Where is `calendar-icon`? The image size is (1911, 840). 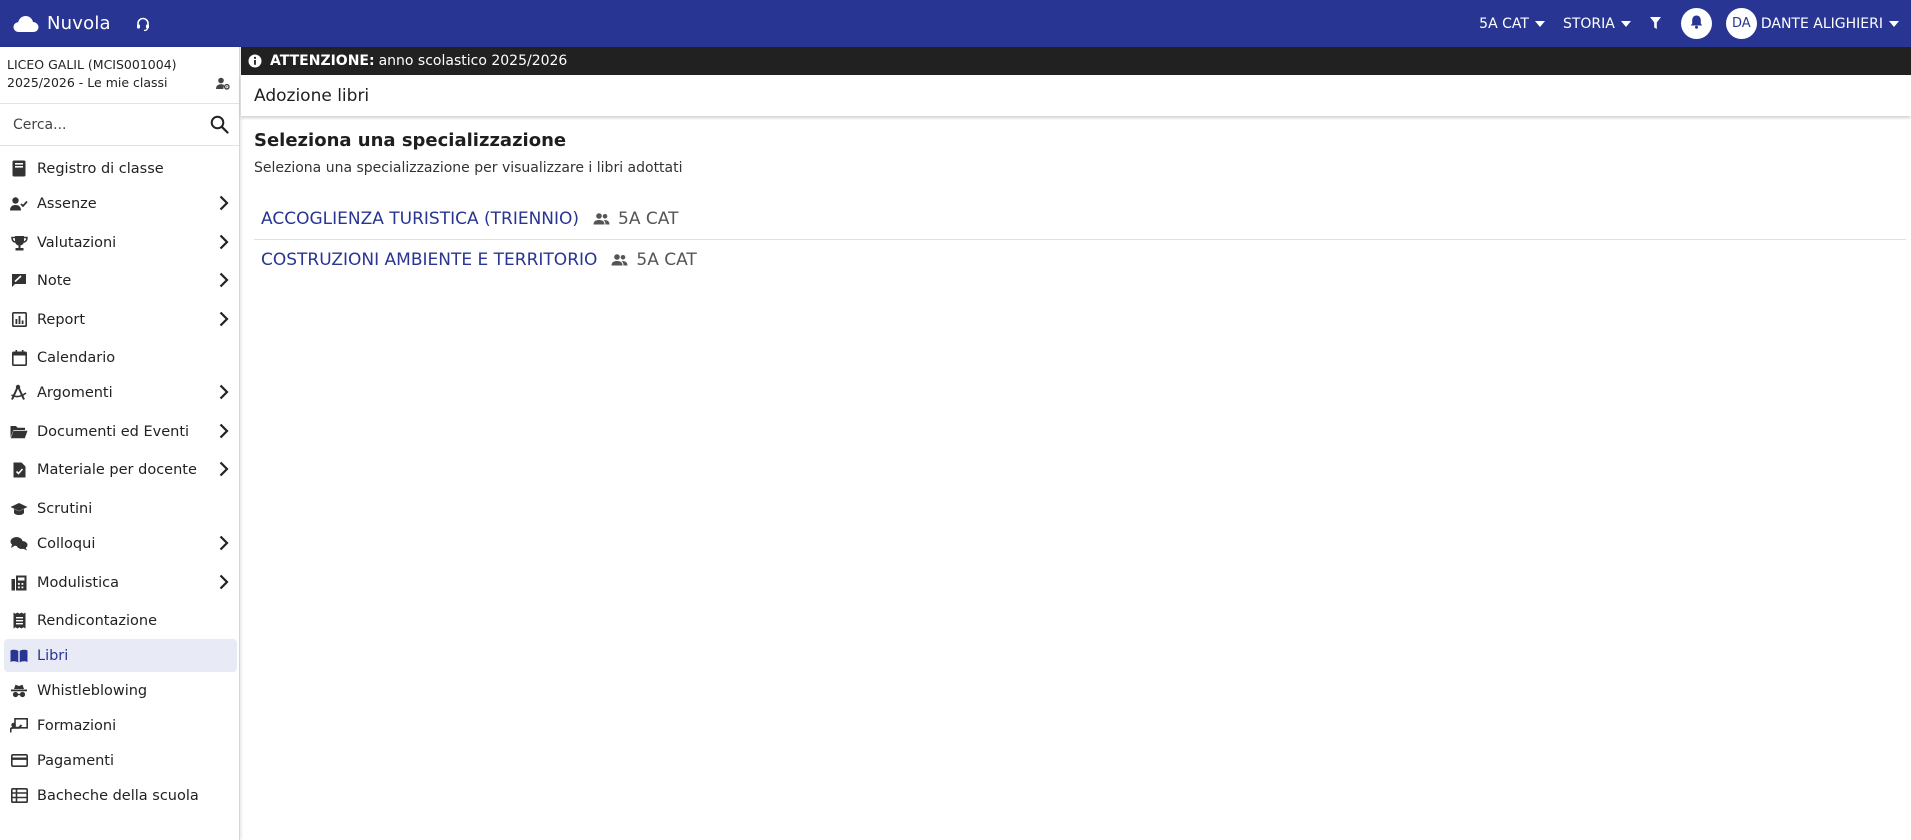 calendar-icon is located at coordinates (19, 358).